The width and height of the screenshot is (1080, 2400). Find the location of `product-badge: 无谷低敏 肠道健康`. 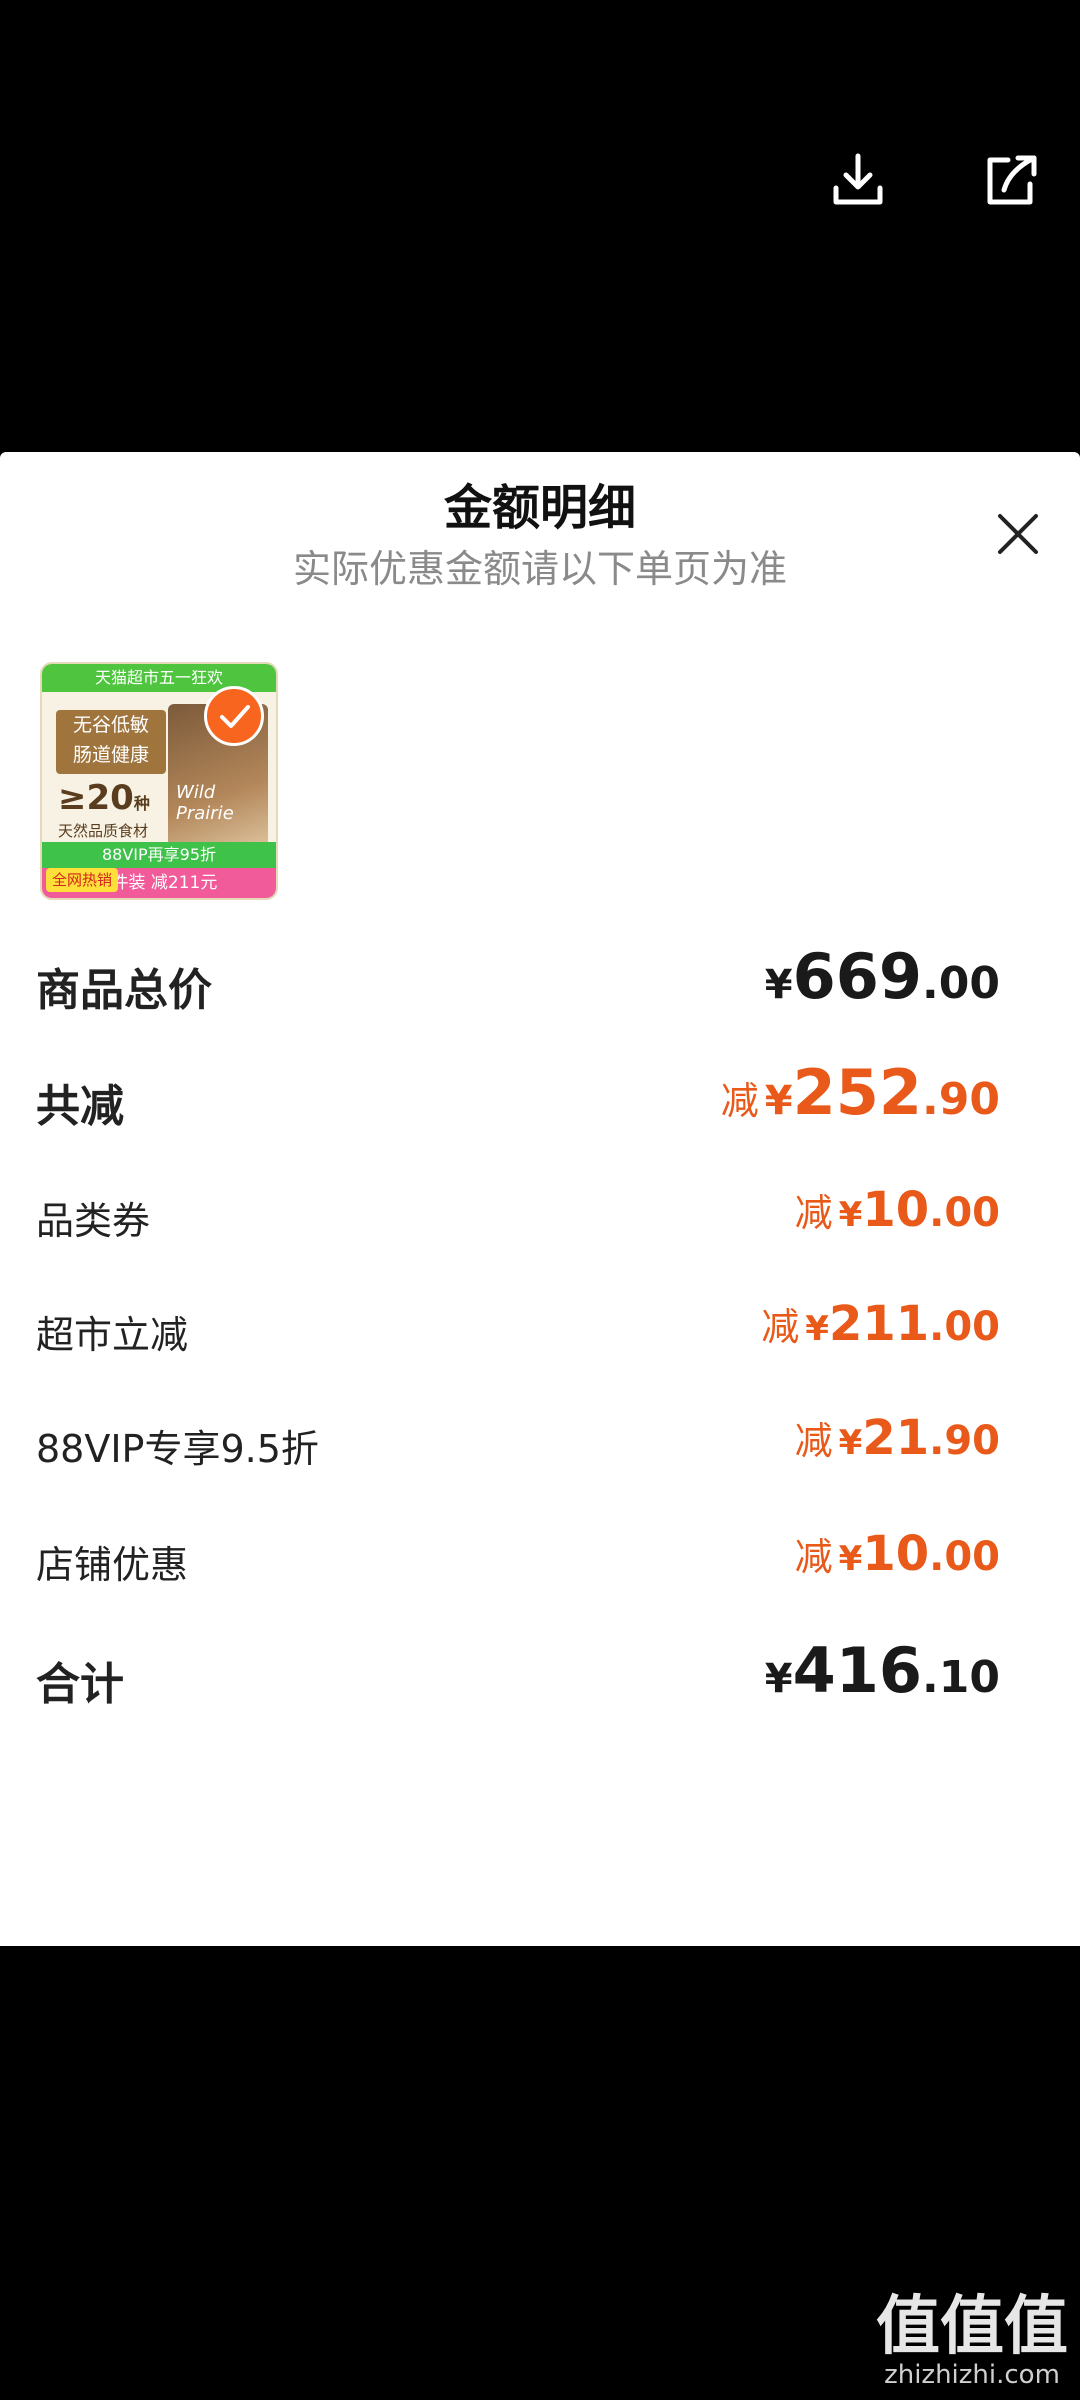

product-badge: 无谷低敏 肠道健康 is located at coordinates (111, 742).